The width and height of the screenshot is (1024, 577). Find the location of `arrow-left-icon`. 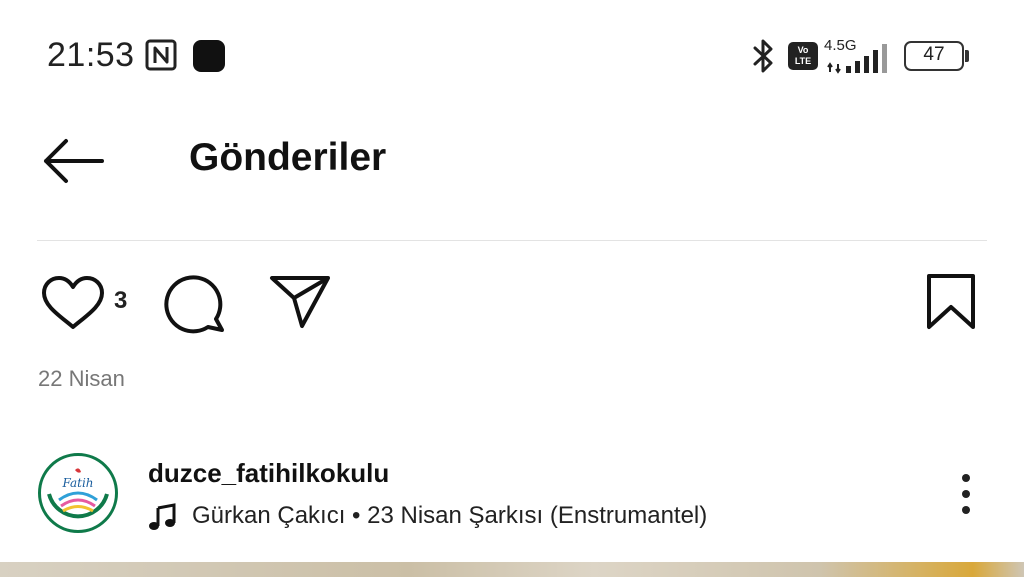

arrow-left-icon is located at coordinates (74, 161).